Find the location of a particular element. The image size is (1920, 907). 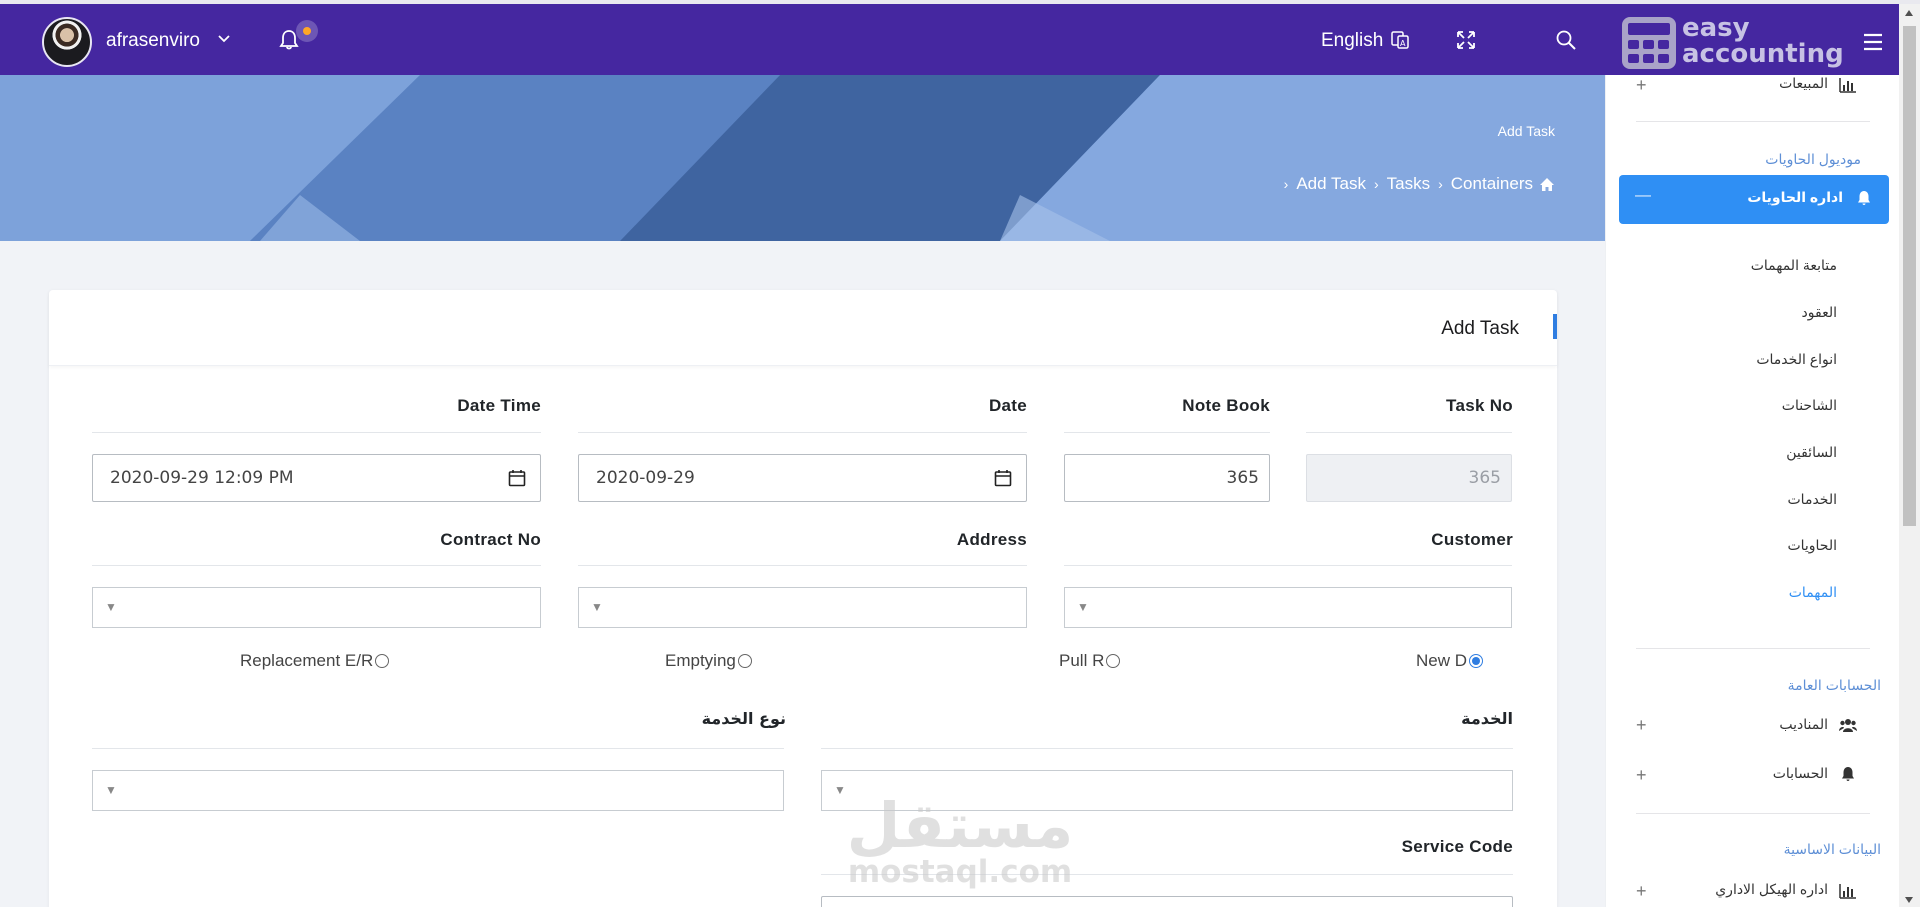

sidebar-item-representatives: المناديب is located at coordinates (1803, 724).